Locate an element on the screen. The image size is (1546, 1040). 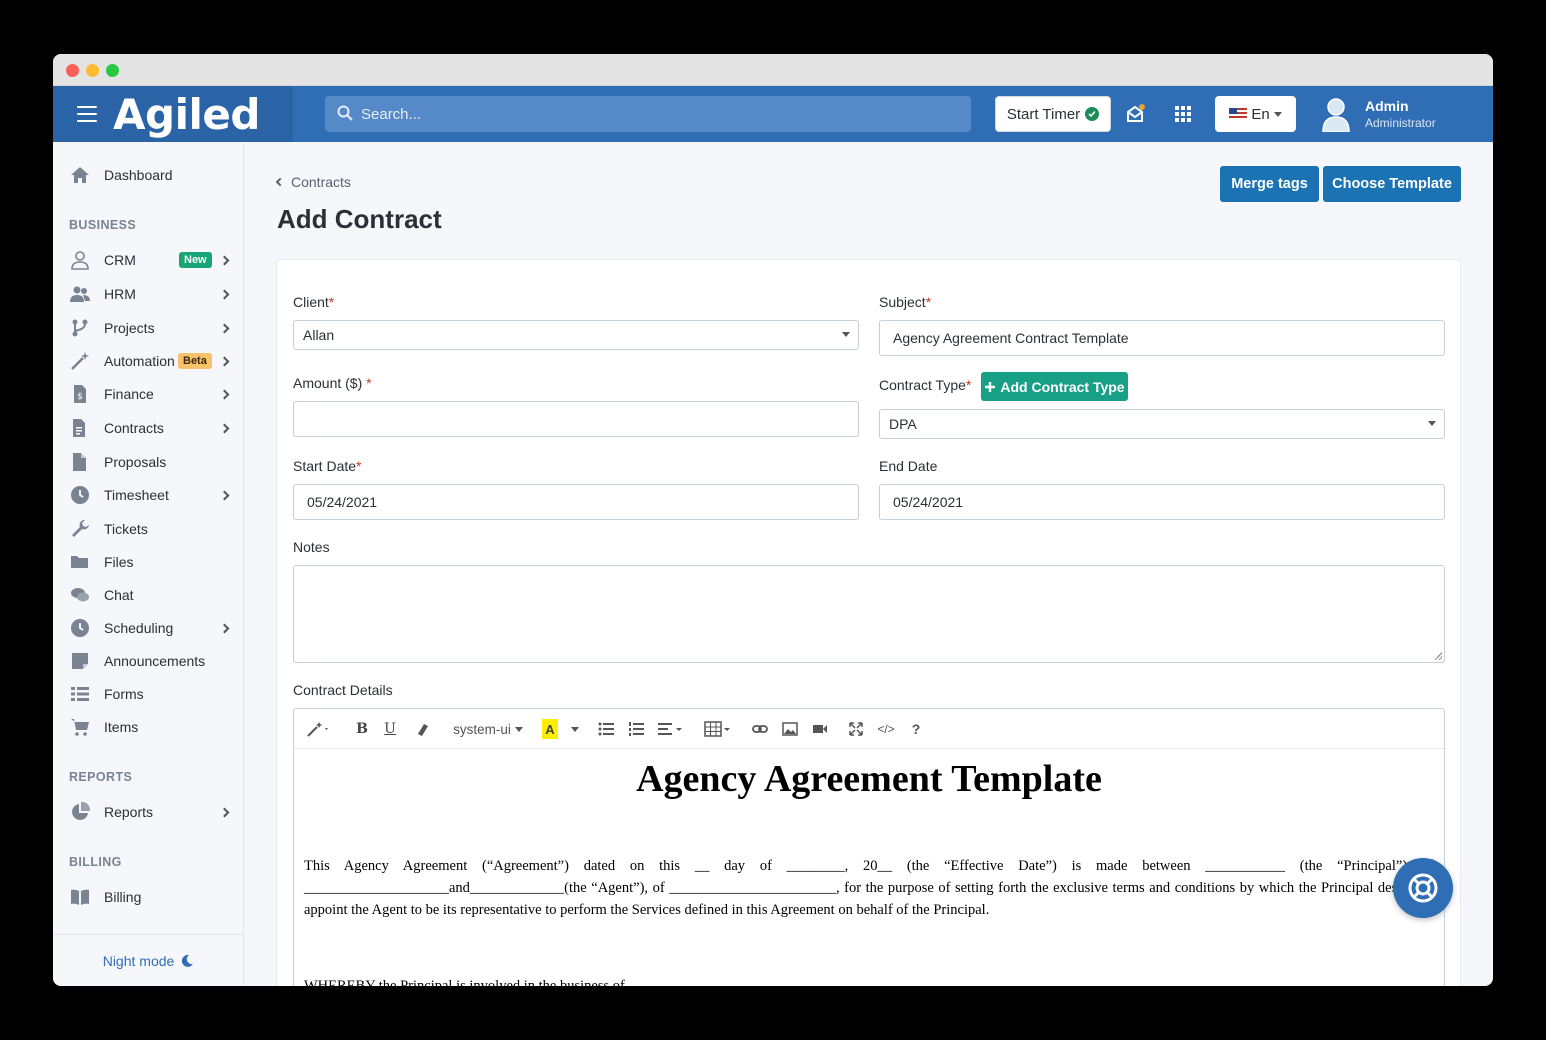
font-family-dropdown: system-ui is located at coordinates (488, 729).